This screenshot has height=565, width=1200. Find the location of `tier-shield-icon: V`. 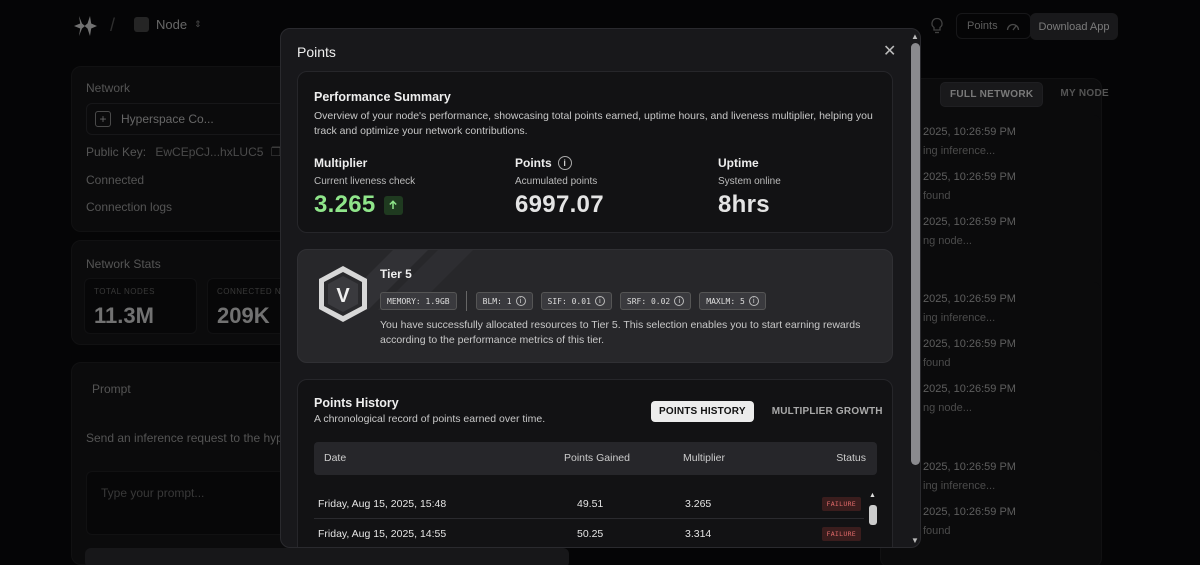

tier-shield-icon: V is located at coordinates (343, 294).